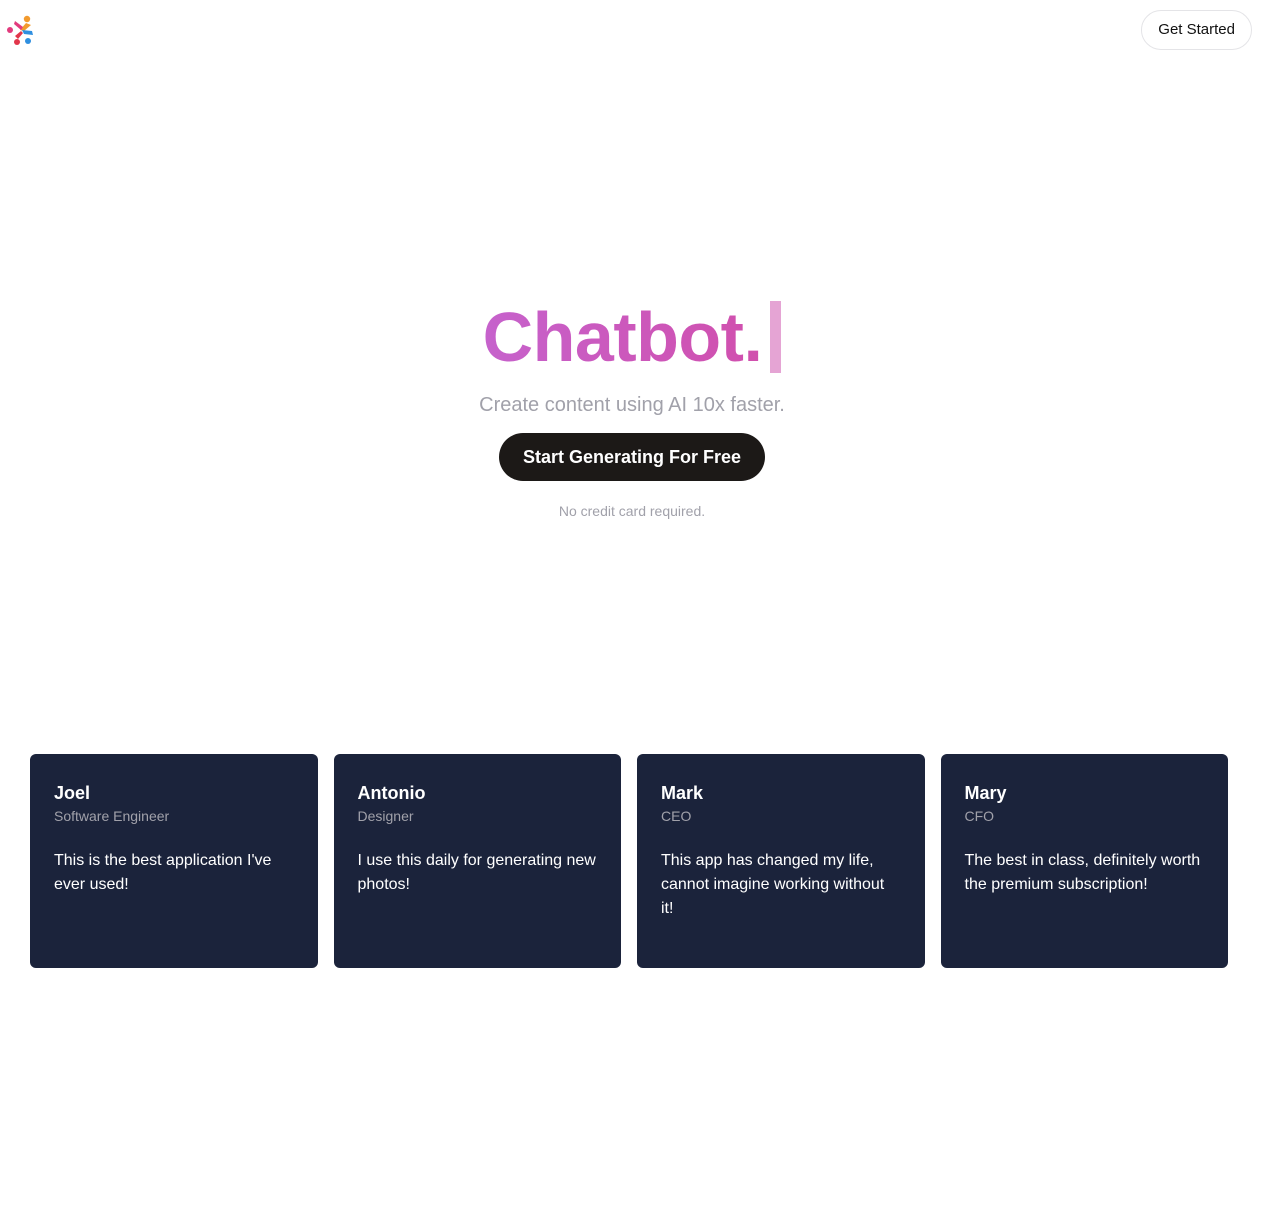 The image size is (1264, 1219). I want to click on hero-subtitle: Create content using AI 10x faster., so click(632, 405).